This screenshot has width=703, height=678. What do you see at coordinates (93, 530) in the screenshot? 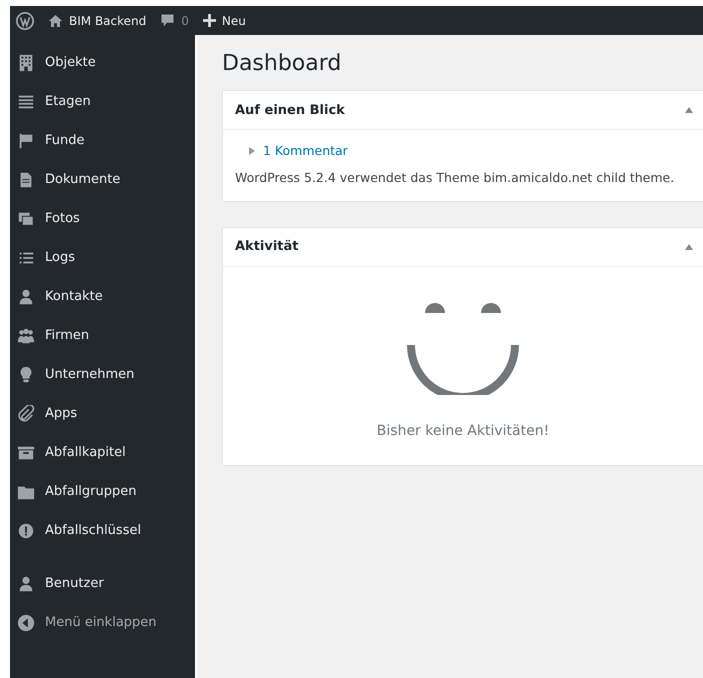
I see `menu-item: Abfallschlüssel` at bounding box center [93, 530].